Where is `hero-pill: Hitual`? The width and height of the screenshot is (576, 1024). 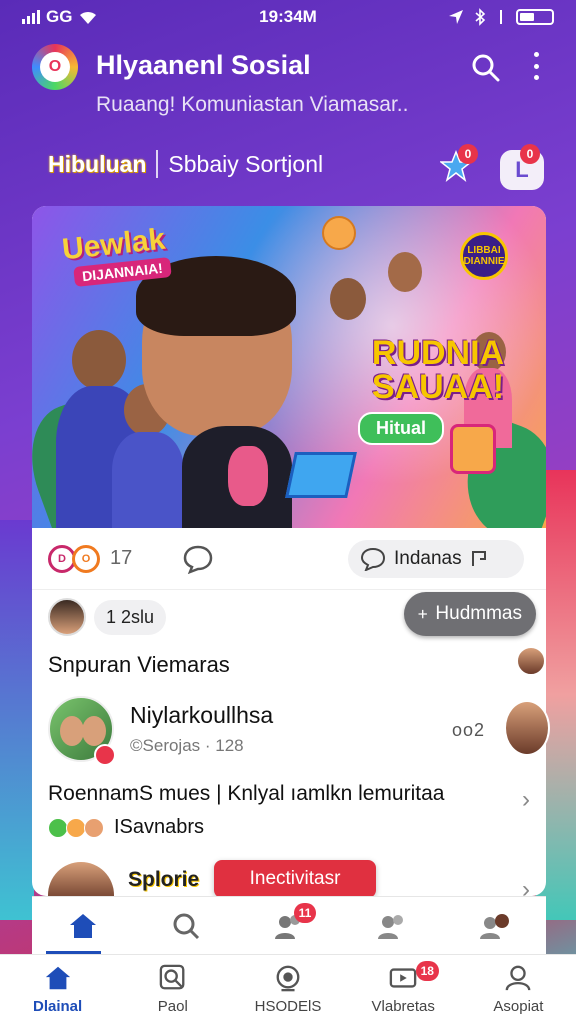 hero-pill: Hitual is located at coordinates (401, 428).